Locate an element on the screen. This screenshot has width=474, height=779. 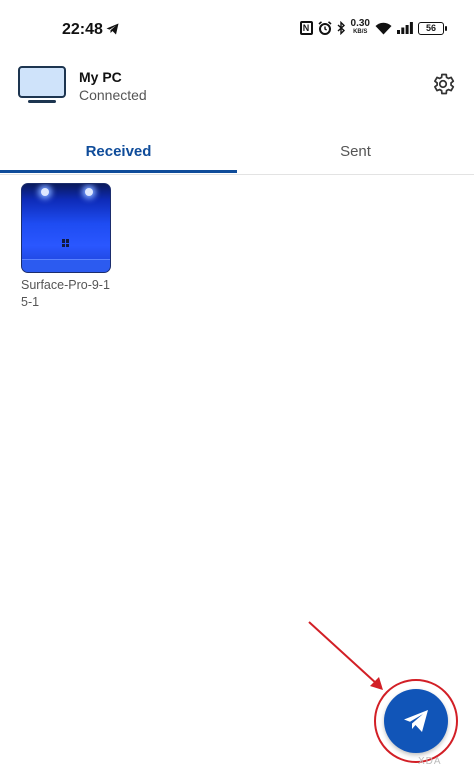
tab-received: Received is located at coordinates (118, 151).